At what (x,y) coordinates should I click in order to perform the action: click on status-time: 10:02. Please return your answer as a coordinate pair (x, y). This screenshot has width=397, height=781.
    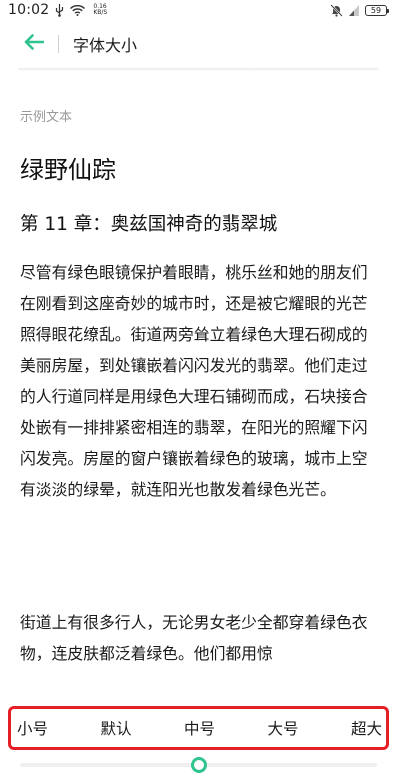
    Looking at the image, I should click on (29, 10).